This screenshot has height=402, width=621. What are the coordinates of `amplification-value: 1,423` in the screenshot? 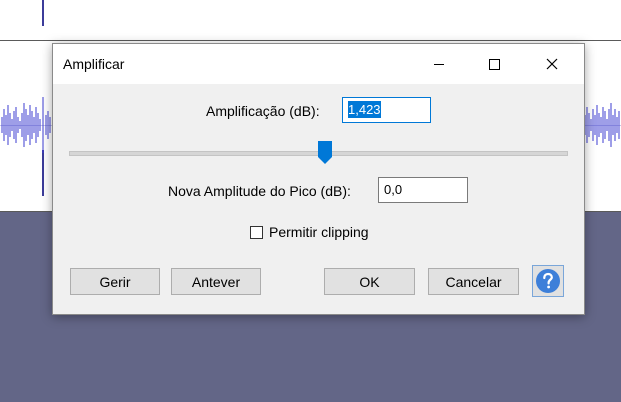 It's located at (364, 109).